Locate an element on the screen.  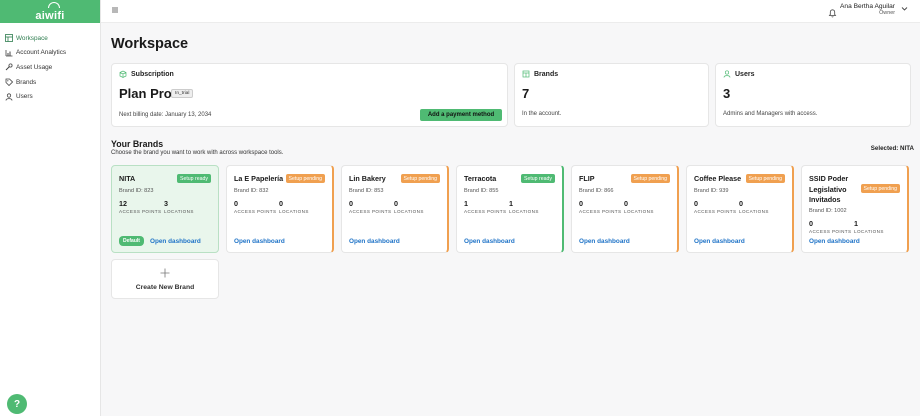
access-points-count: 12 is located at coordinates (123, 203).